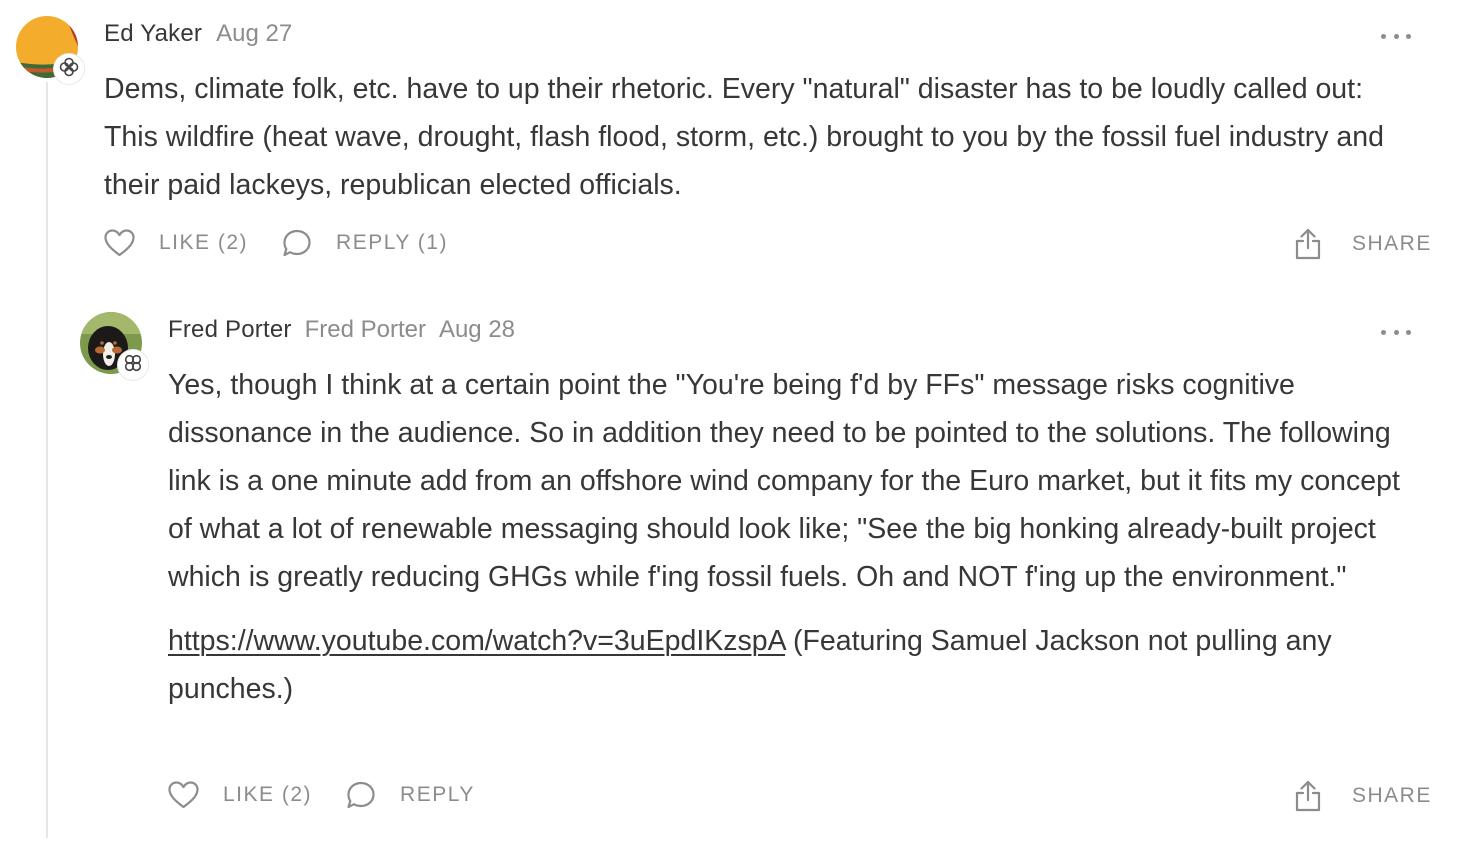  Describe the element at coordinates (392, 242) in the screenshot. I see `reply-label: REPLY (1)` at that location.